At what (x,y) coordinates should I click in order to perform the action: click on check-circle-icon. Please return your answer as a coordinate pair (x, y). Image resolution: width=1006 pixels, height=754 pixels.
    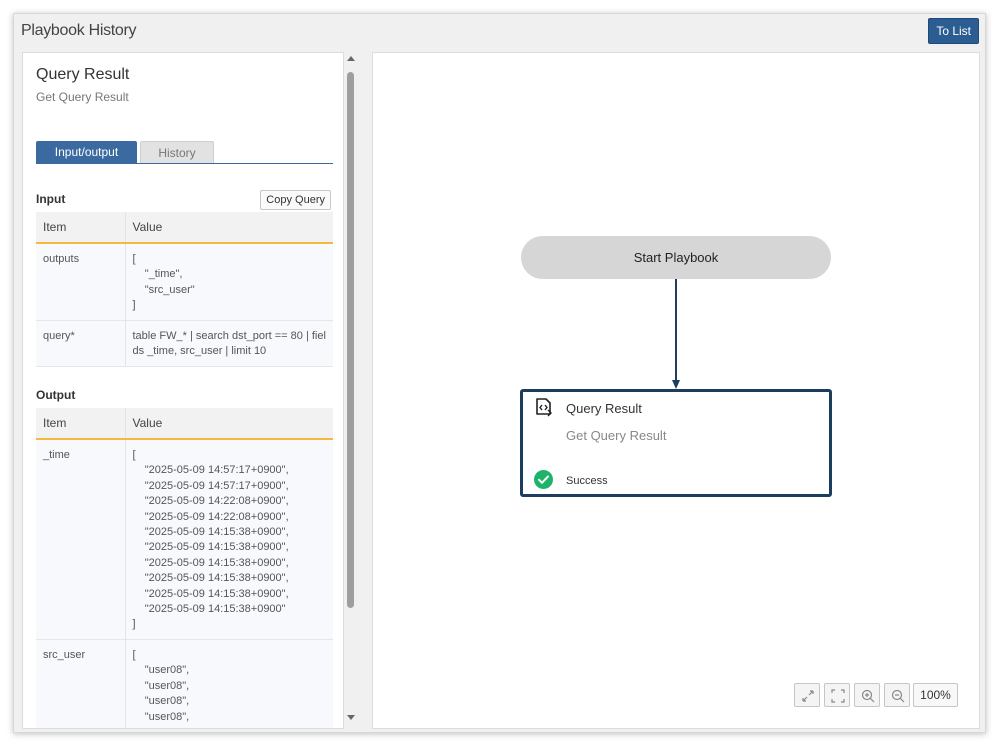
    Looking at the image, I should click on (543, 479).